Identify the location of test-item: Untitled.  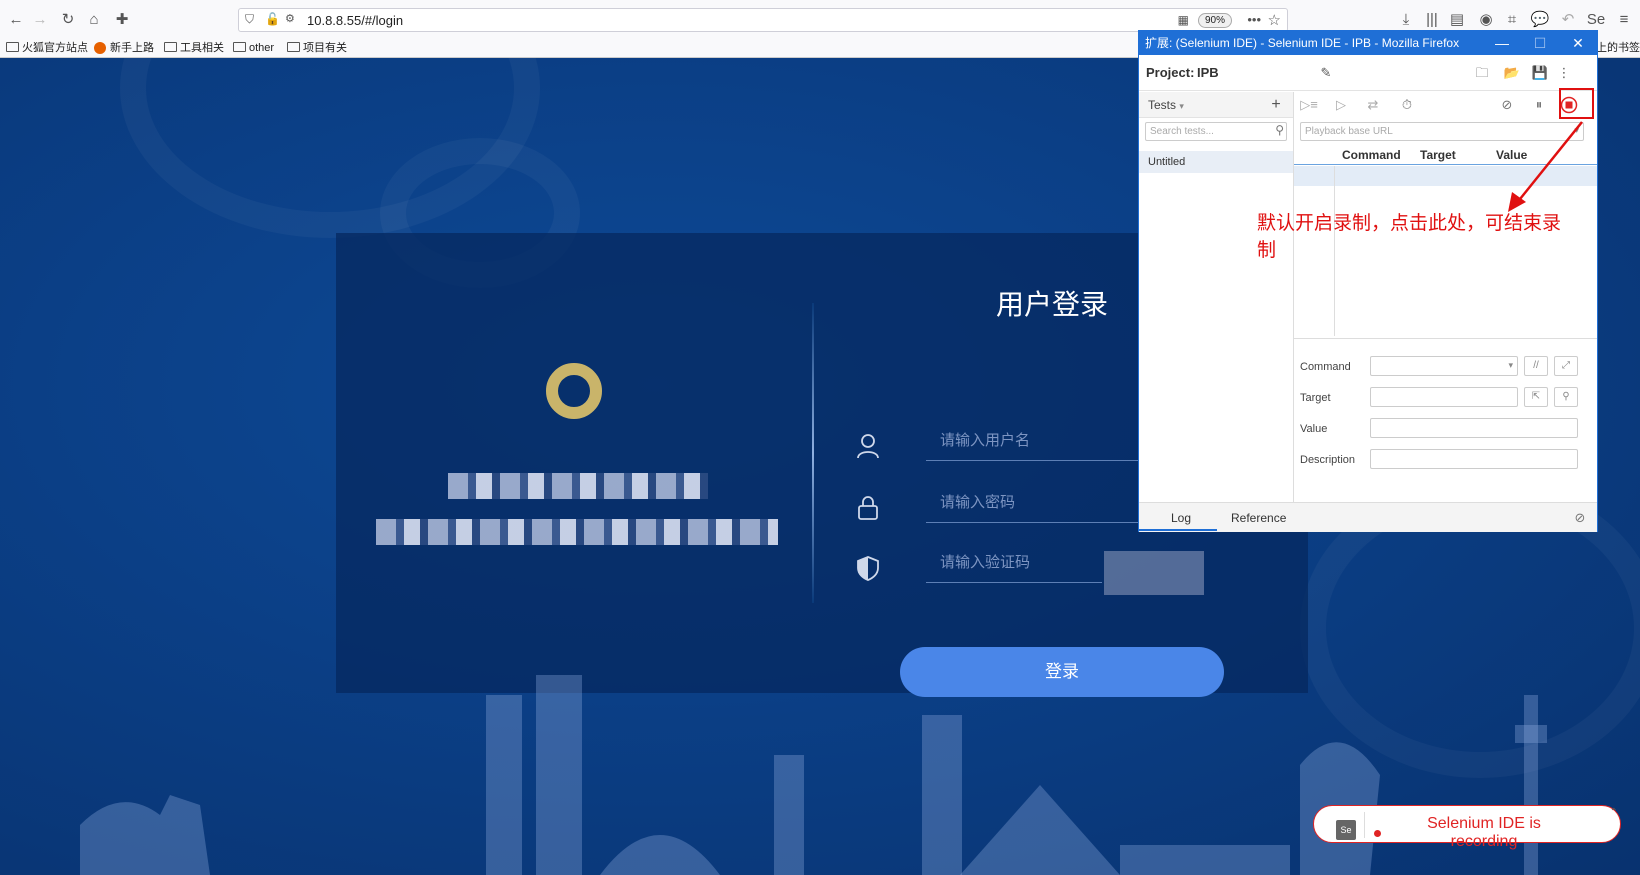
(1216, 162).